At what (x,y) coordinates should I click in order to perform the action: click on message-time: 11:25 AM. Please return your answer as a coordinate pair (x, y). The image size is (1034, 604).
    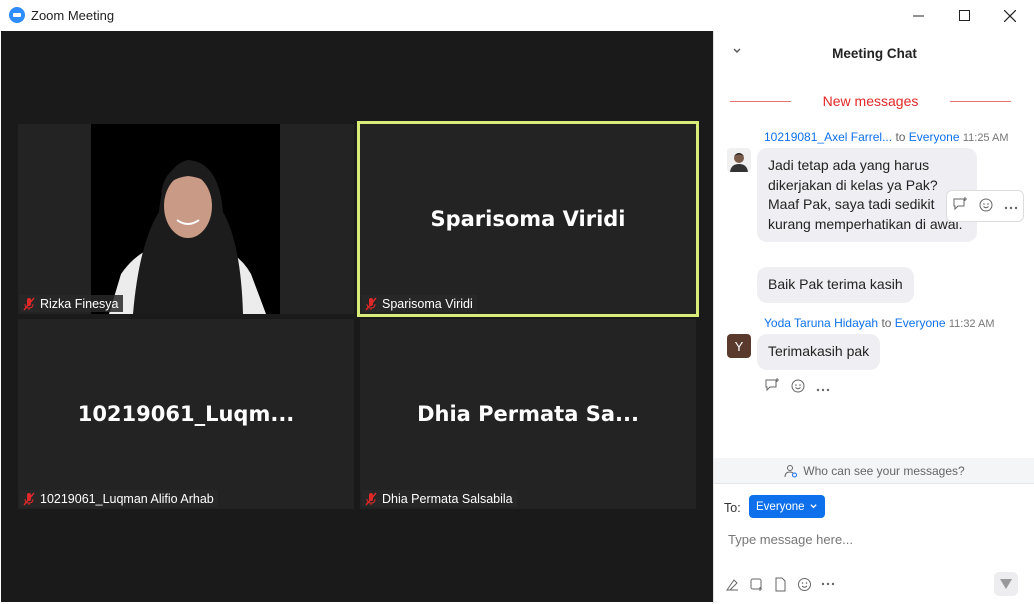
    Looking at the image, I should click on (985, 138).